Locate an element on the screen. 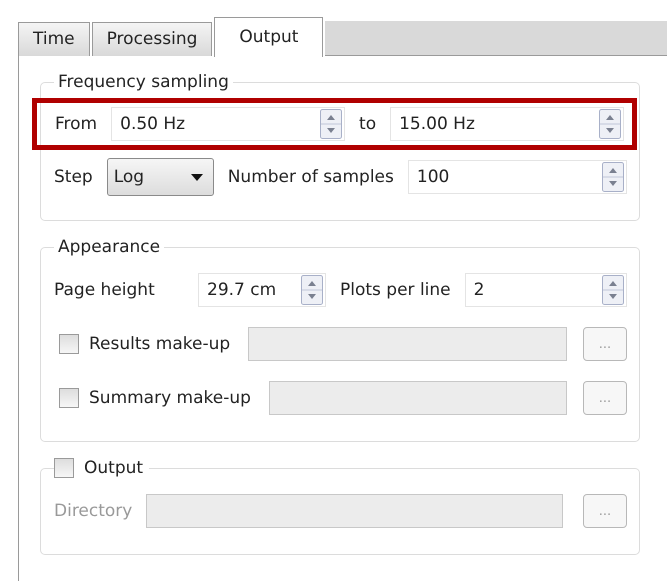  spin-box: 0.50 Hz is located at coordinates (228, 124).